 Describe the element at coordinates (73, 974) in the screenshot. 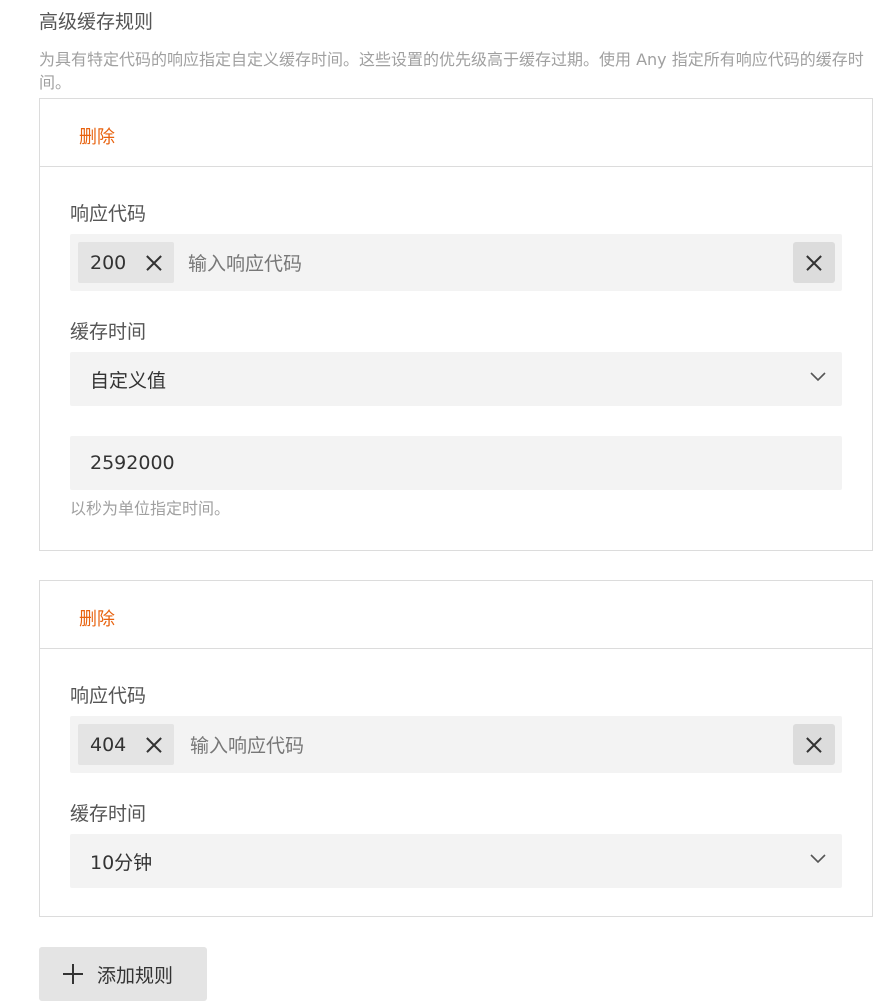

I see `plus-icon` at that location.